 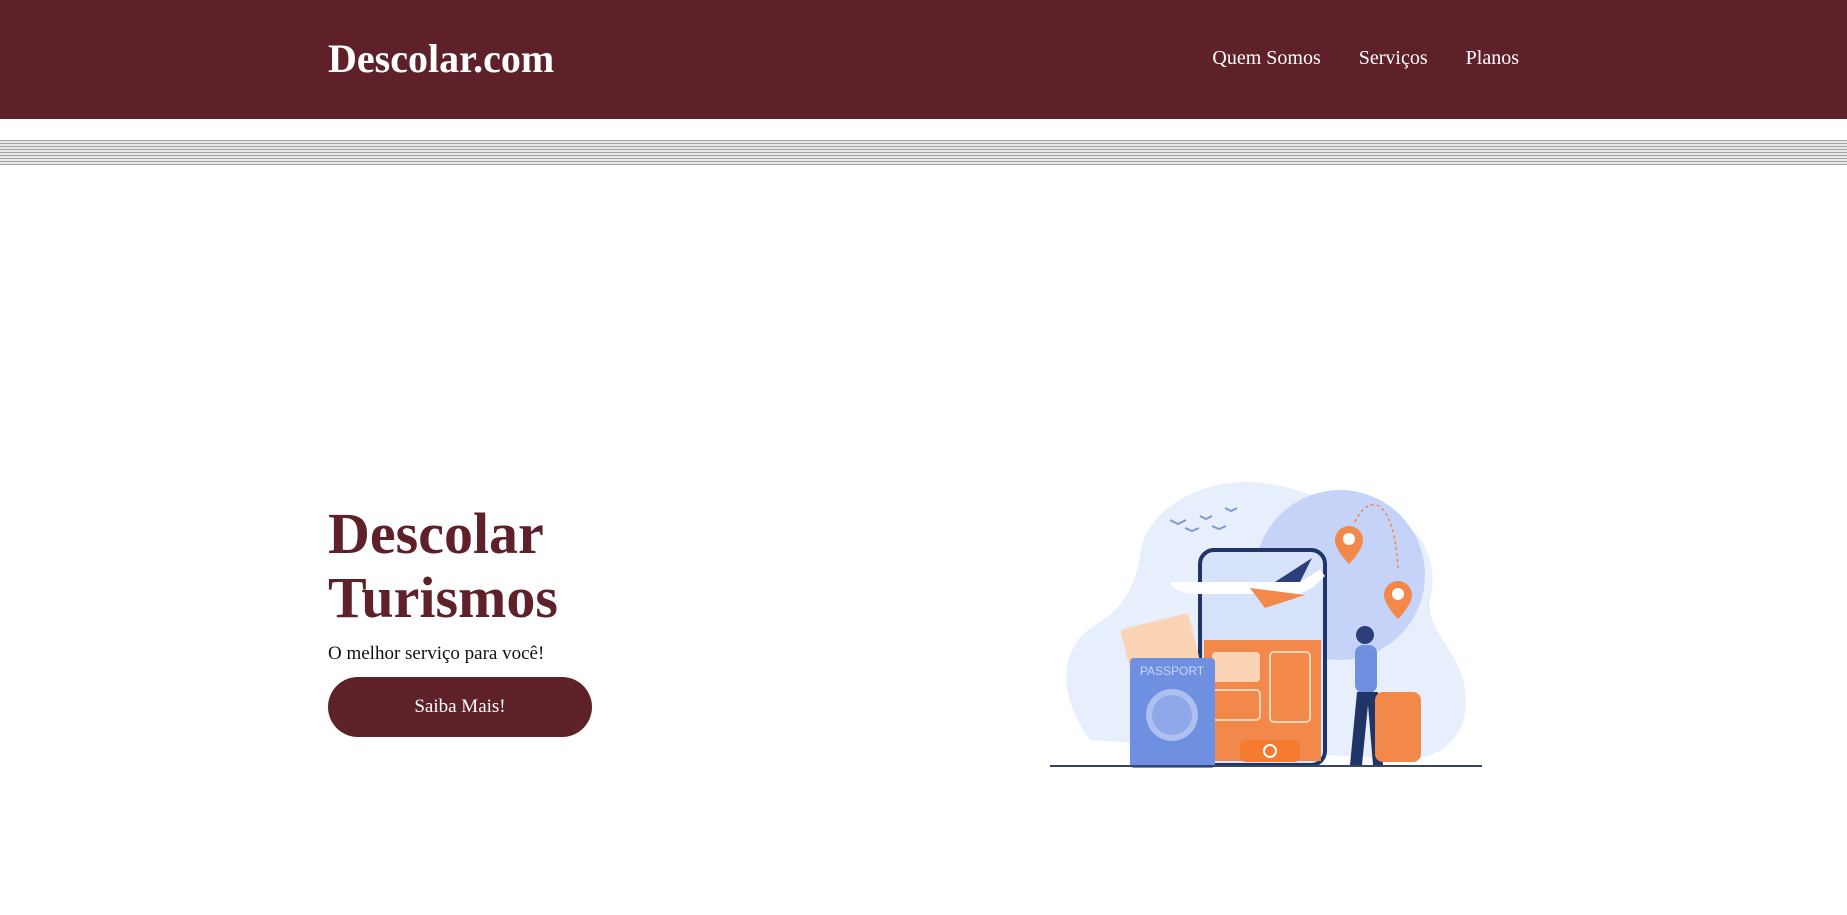 I want to click on nav-link-planos: Planos, so click(x=1492, y=58).